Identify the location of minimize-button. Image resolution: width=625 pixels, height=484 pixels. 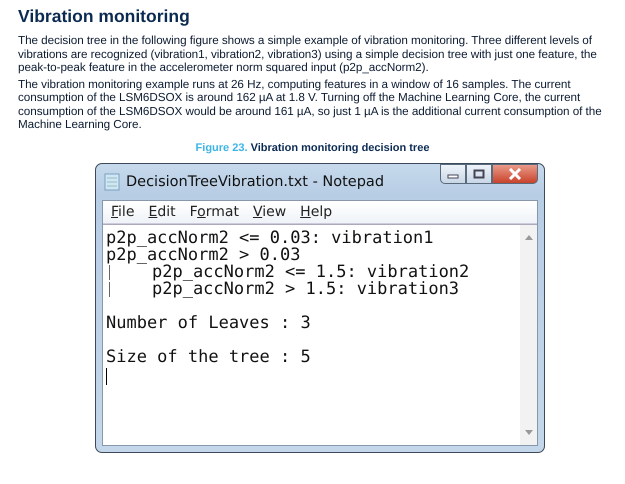
(453, 174).